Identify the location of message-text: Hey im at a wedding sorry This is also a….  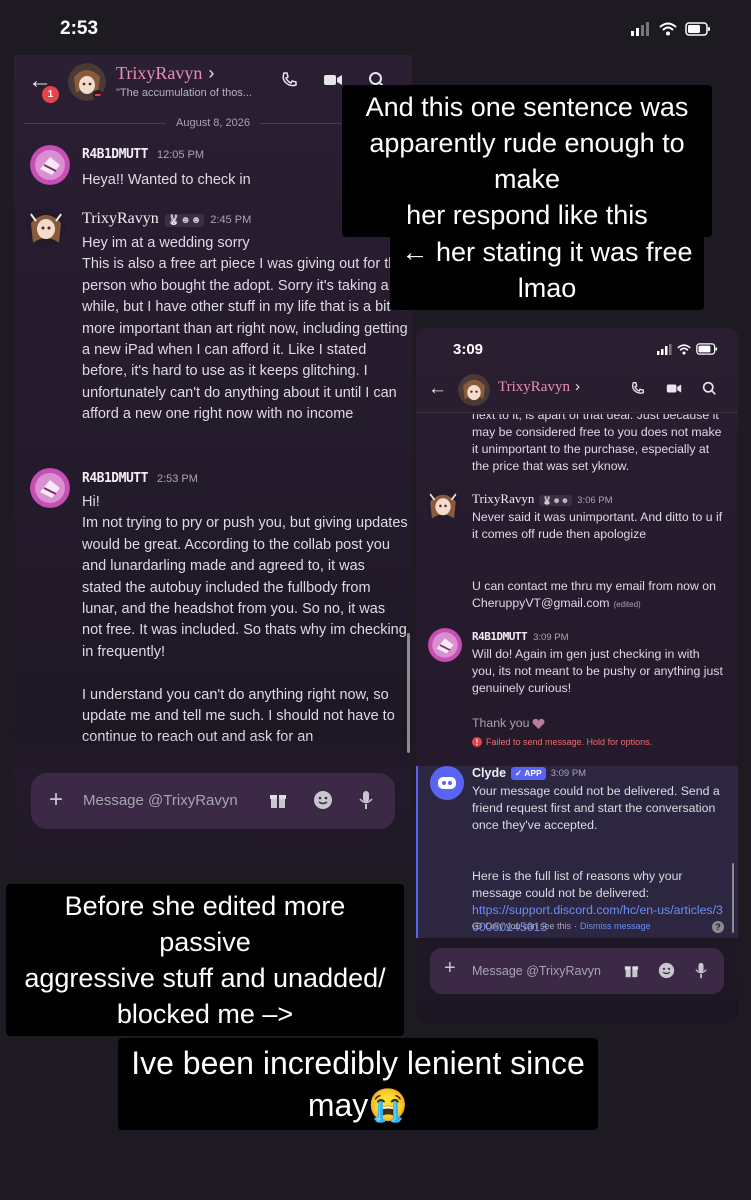
(245, 329).